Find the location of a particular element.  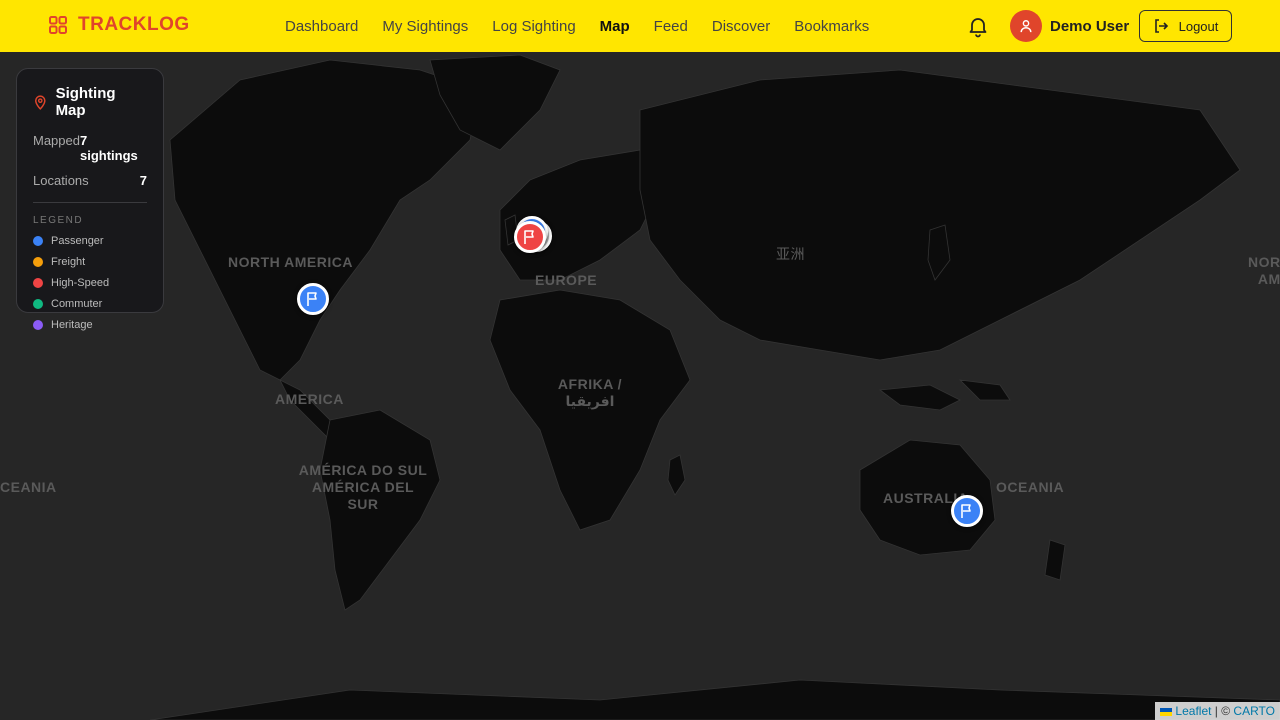

label-oceania-left: CEANIA is located at coordinates (28, 487).